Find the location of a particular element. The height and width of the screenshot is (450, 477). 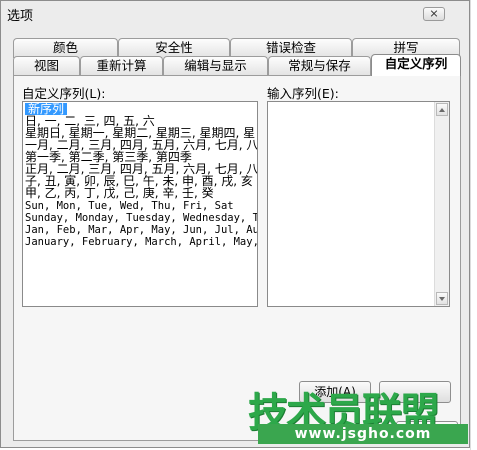

input-list-scrollbar is located at coordinates (441, 204).